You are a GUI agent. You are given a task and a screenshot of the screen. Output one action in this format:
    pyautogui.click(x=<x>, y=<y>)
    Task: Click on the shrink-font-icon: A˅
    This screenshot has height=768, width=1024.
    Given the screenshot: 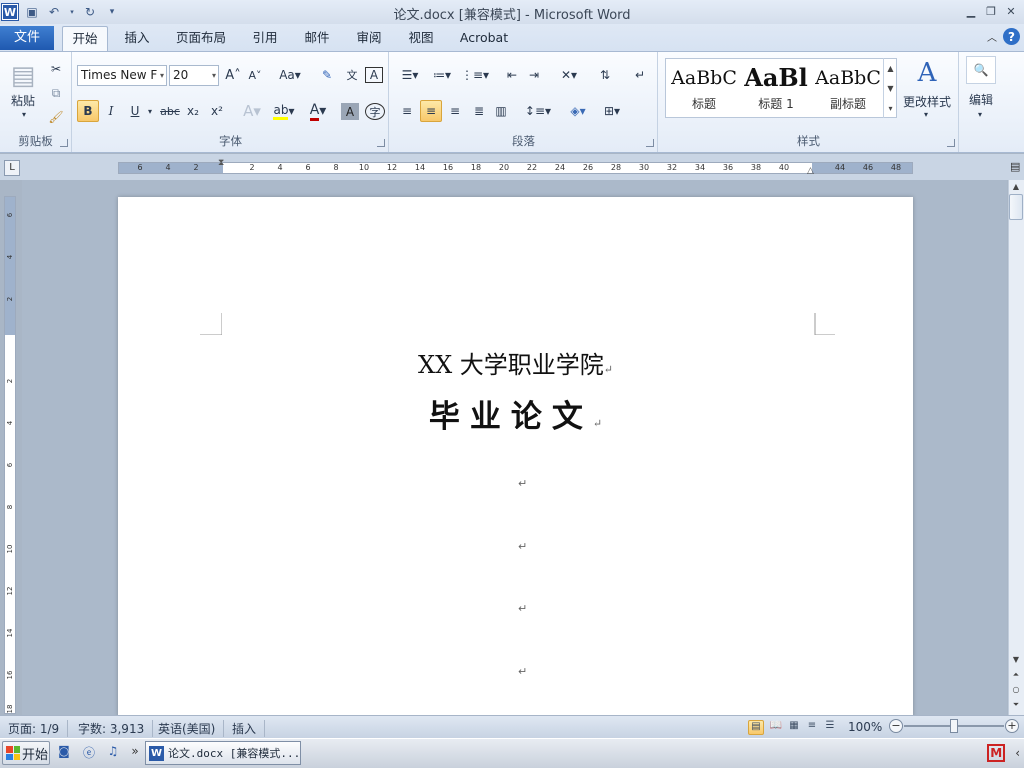 What is the action you would take?
    pyautogui.click(x=255, y=75)
    